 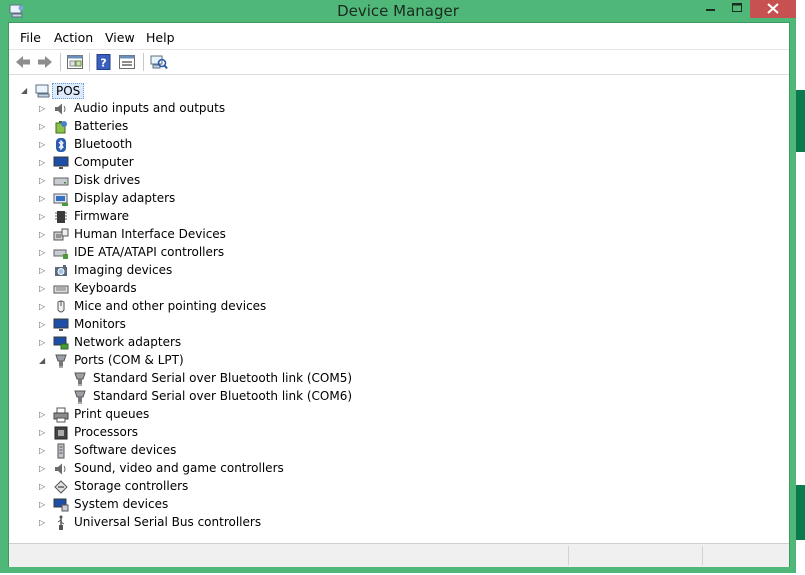 I want to click on tree-item-label: Imaging devices, so click(x=123, y=270).